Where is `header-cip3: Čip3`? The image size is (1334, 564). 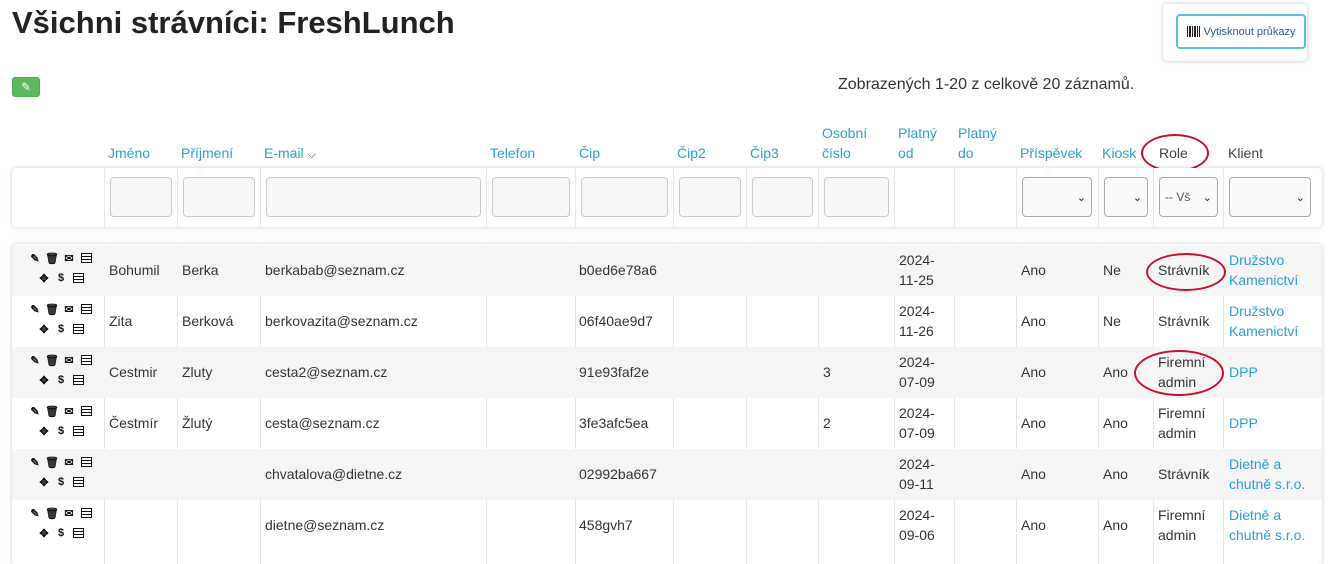
header-cip3: Čip3 is located at coordinates (764, 153).